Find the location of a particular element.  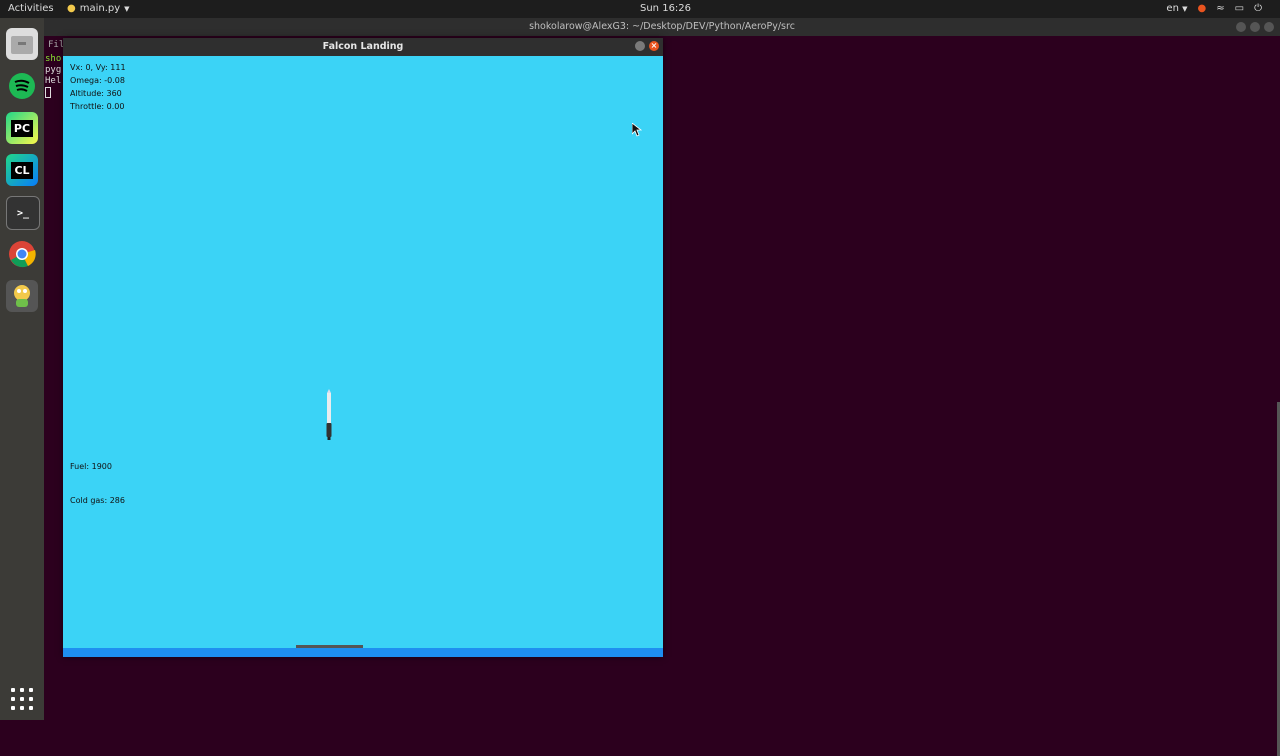

app-menu: ● main.py ▼ is located at coordinates (98, 9).